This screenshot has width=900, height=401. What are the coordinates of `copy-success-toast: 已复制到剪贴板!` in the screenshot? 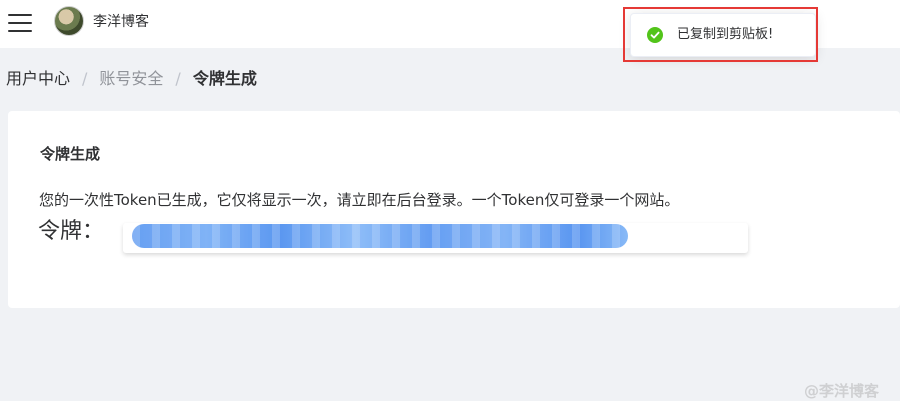 It's located at (723, 35).